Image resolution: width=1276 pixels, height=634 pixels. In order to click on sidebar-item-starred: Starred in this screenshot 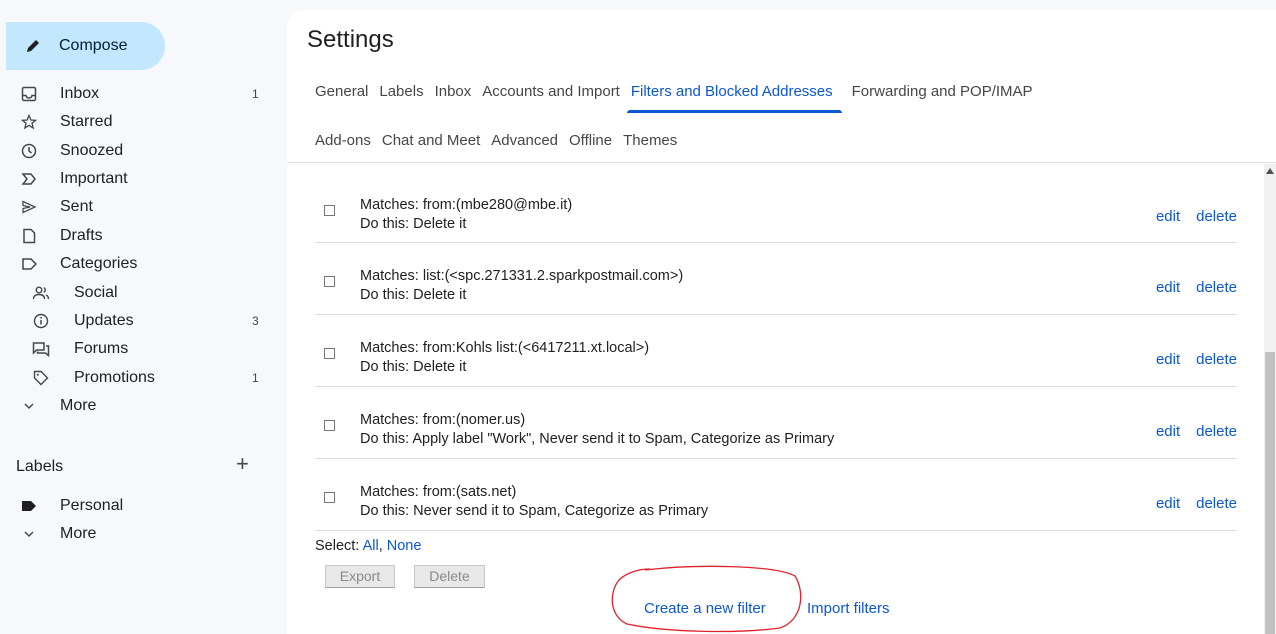, I will do `click(135, 122)`.